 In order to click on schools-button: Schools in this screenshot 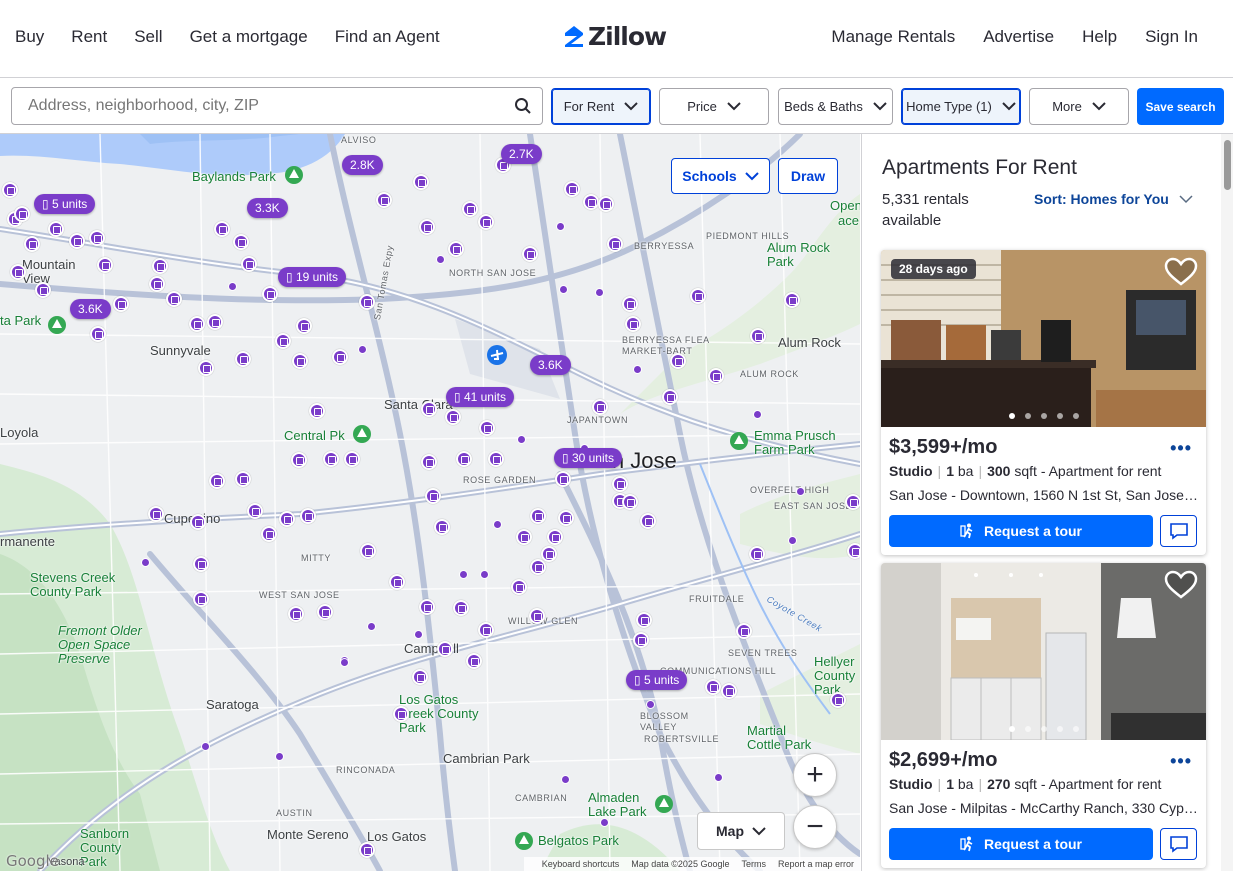, I will do `click(720, 176)`.